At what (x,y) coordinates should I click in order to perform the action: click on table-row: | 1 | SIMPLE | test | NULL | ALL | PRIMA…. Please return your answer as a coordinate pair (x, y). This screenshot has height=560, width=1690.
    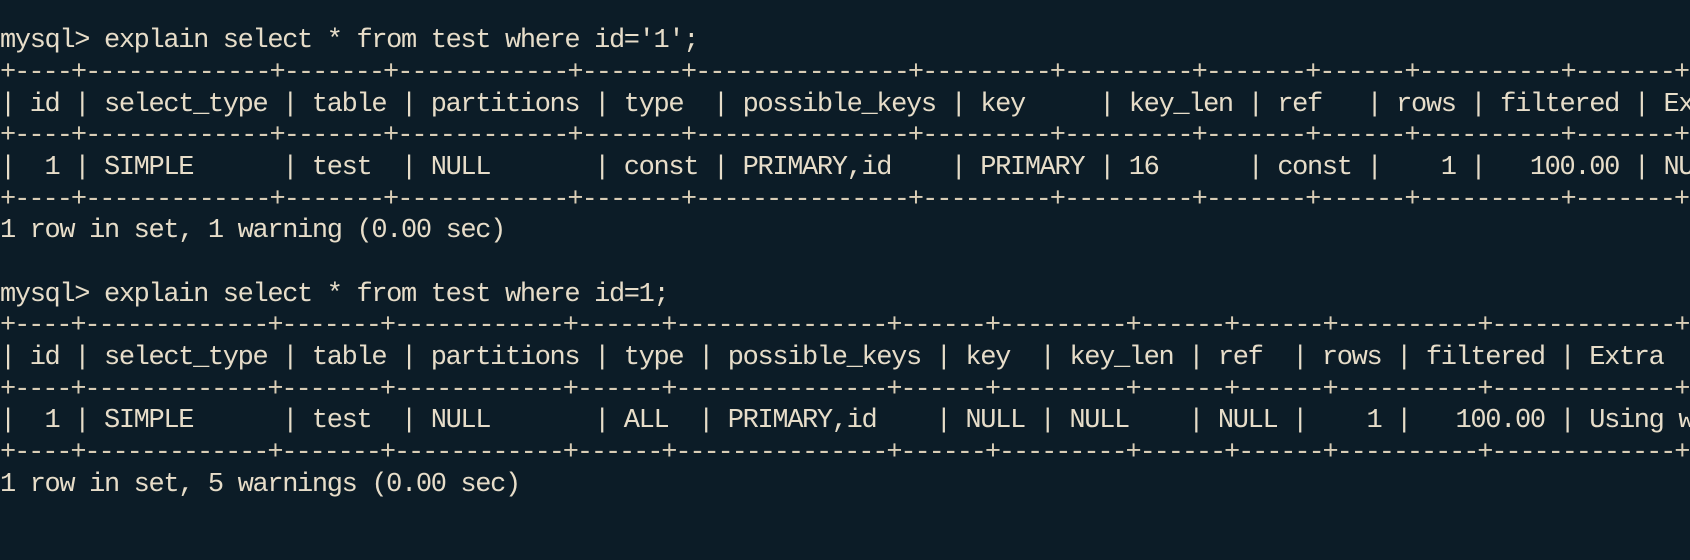
    Looking at the image, I should click on (845, 421).